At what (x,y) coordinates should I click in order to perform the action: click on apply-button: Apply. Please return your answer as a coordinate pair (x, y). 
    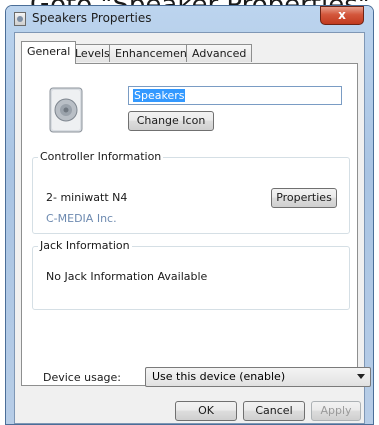
    Looking at the image, I should click on (336, 411).